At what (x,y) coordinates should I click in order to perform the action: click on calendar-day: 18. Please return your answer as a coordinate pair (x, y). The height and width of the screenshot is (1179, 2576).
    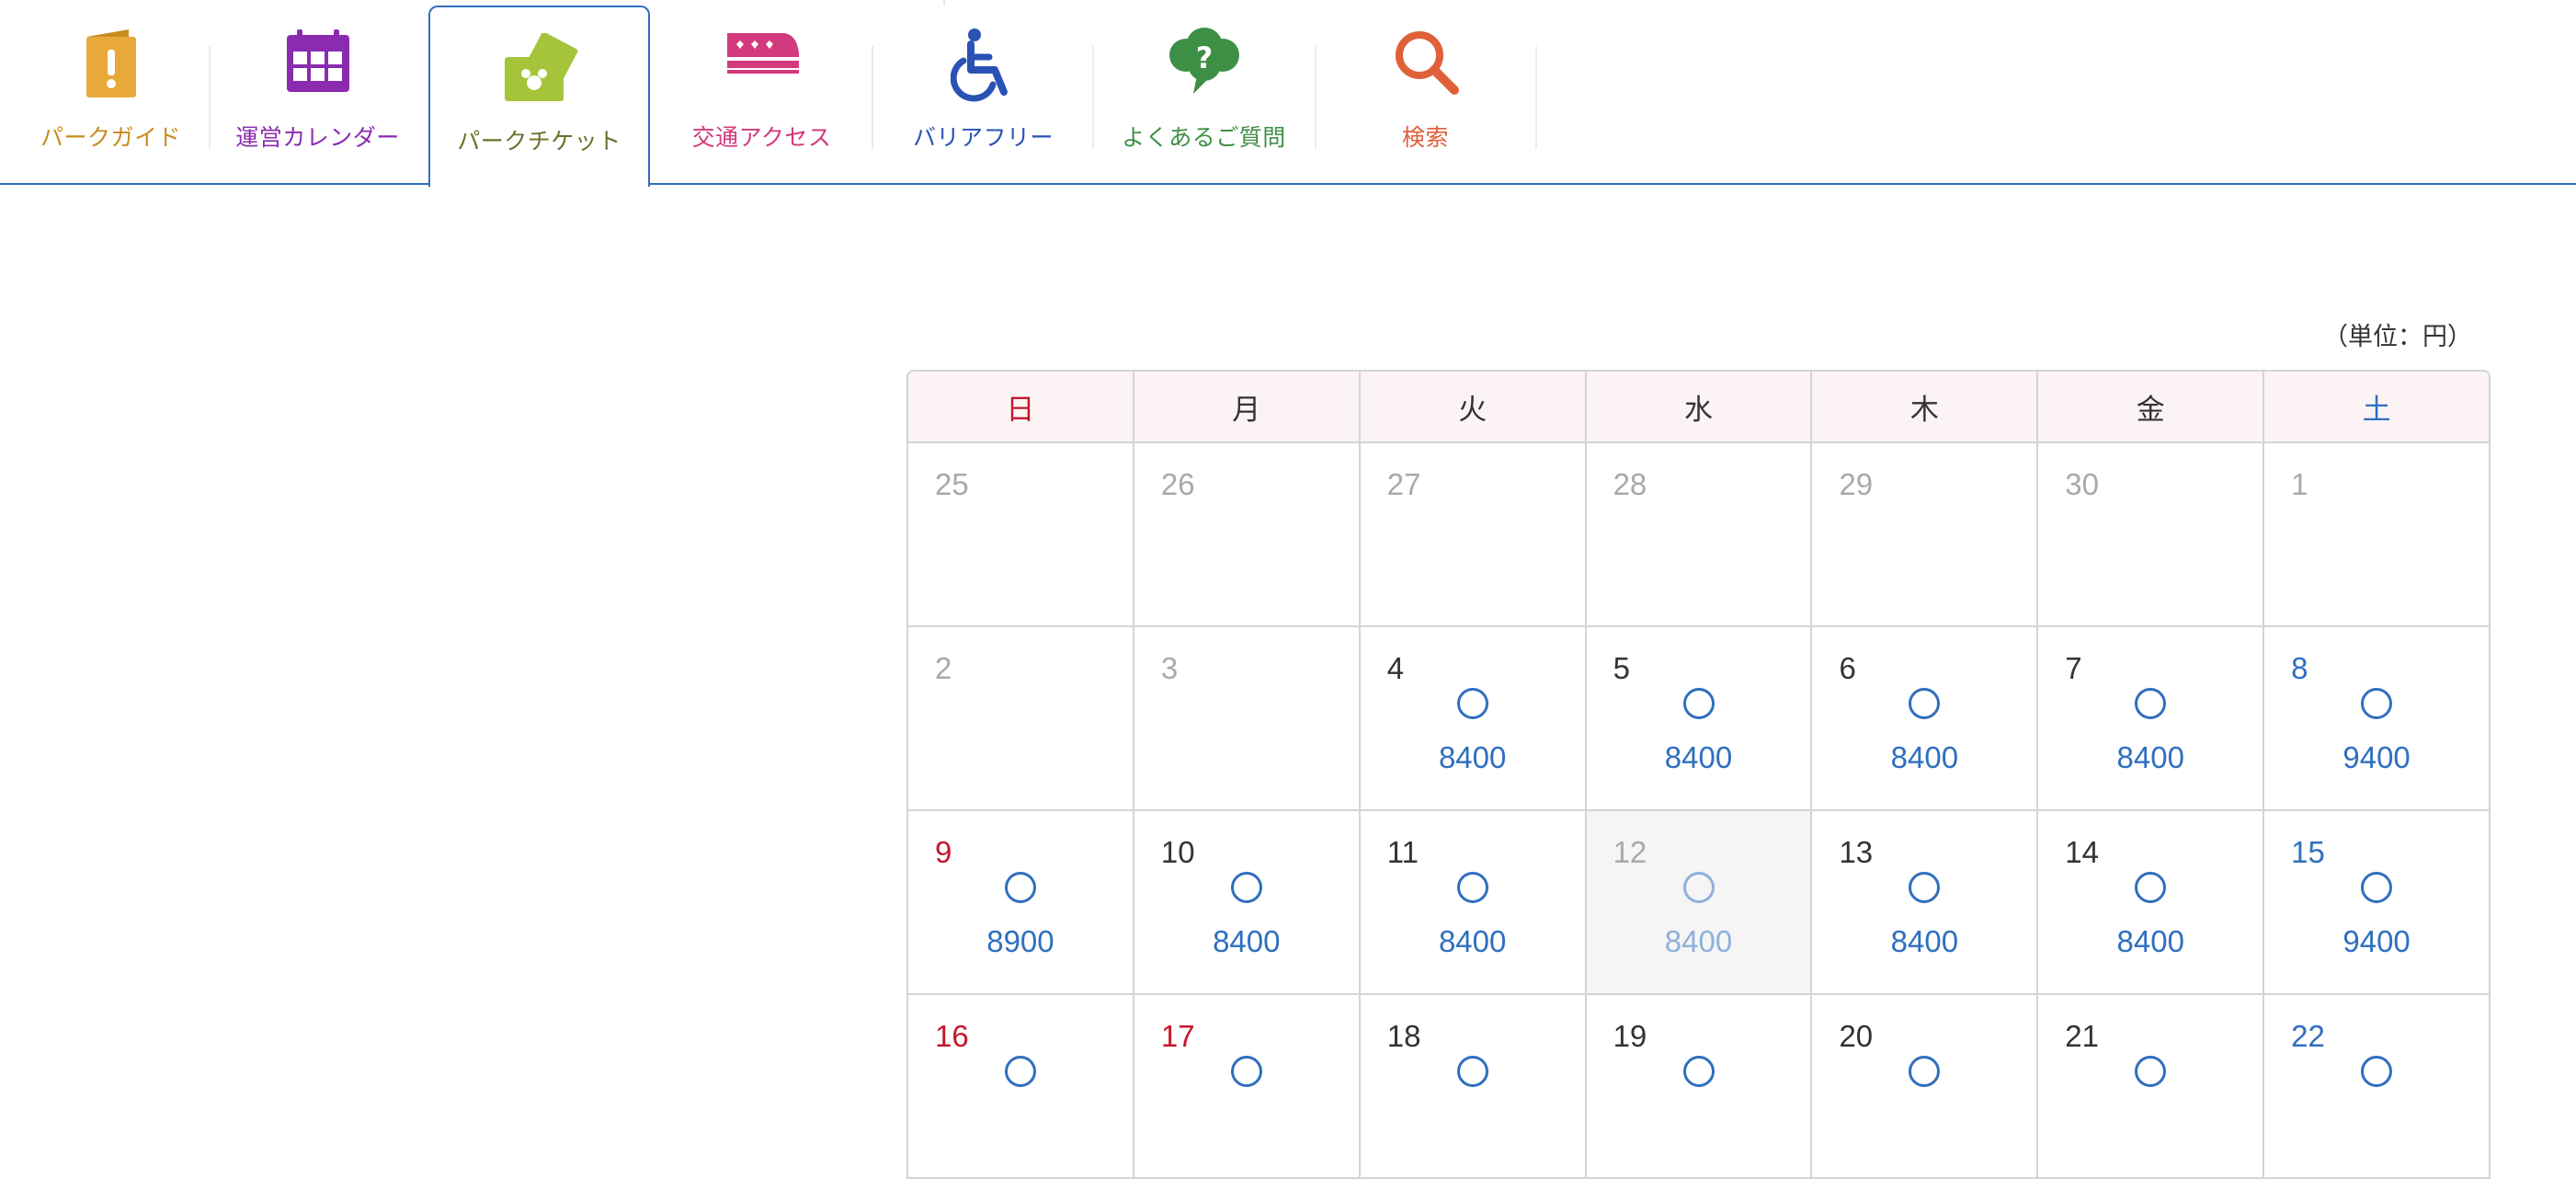
    Looking at the image, I should click on (1474, 1086).